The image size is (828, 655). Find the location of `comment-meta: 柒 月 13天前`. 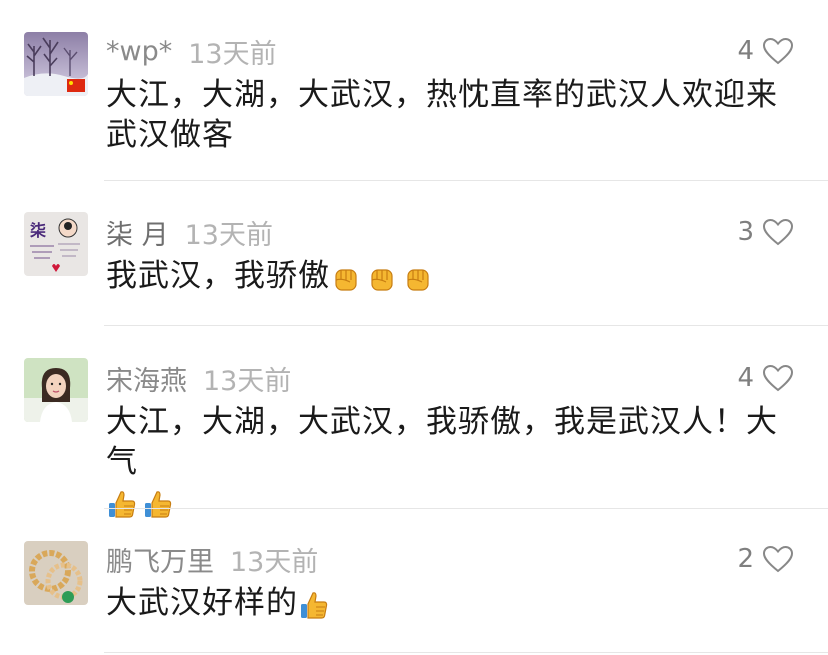

comment-meta: 柒 月 13天前 is located at coordinates (189, 232).